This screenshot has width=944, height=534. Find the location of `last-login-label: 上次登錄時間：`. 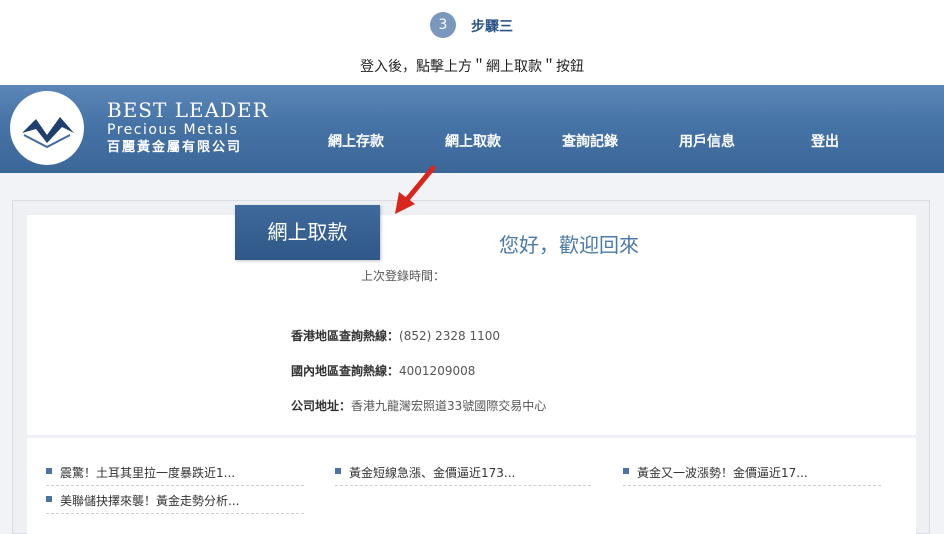

last-login-label: 上次登錄時間： is located at coordinates (403, 276).